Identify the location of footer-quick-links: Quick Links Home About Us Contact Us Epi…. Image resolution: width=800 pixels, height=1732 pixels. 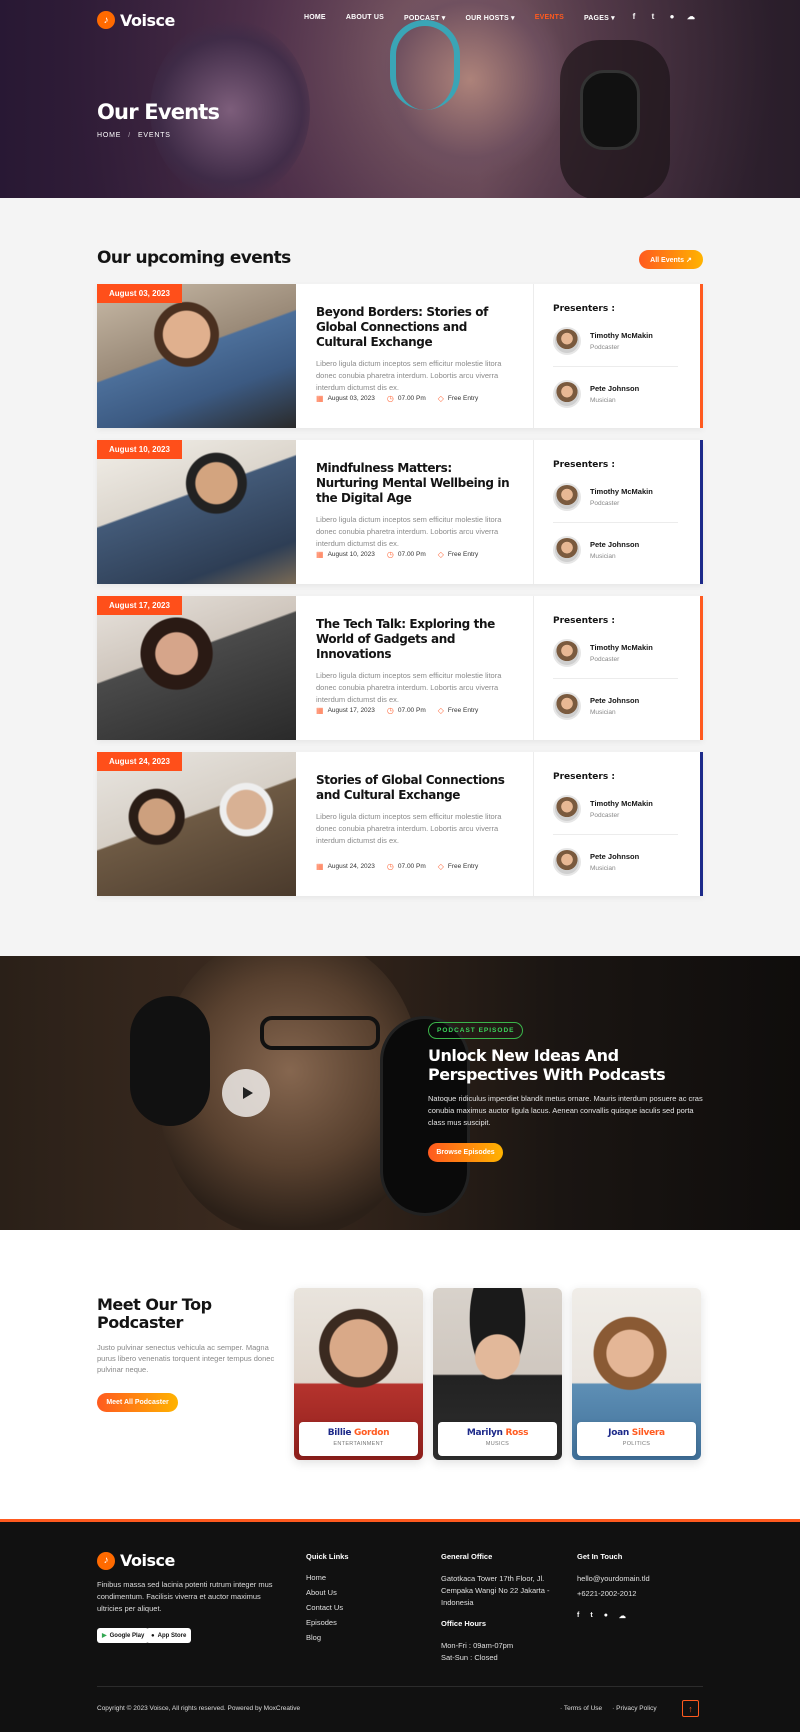
(327, 1600).